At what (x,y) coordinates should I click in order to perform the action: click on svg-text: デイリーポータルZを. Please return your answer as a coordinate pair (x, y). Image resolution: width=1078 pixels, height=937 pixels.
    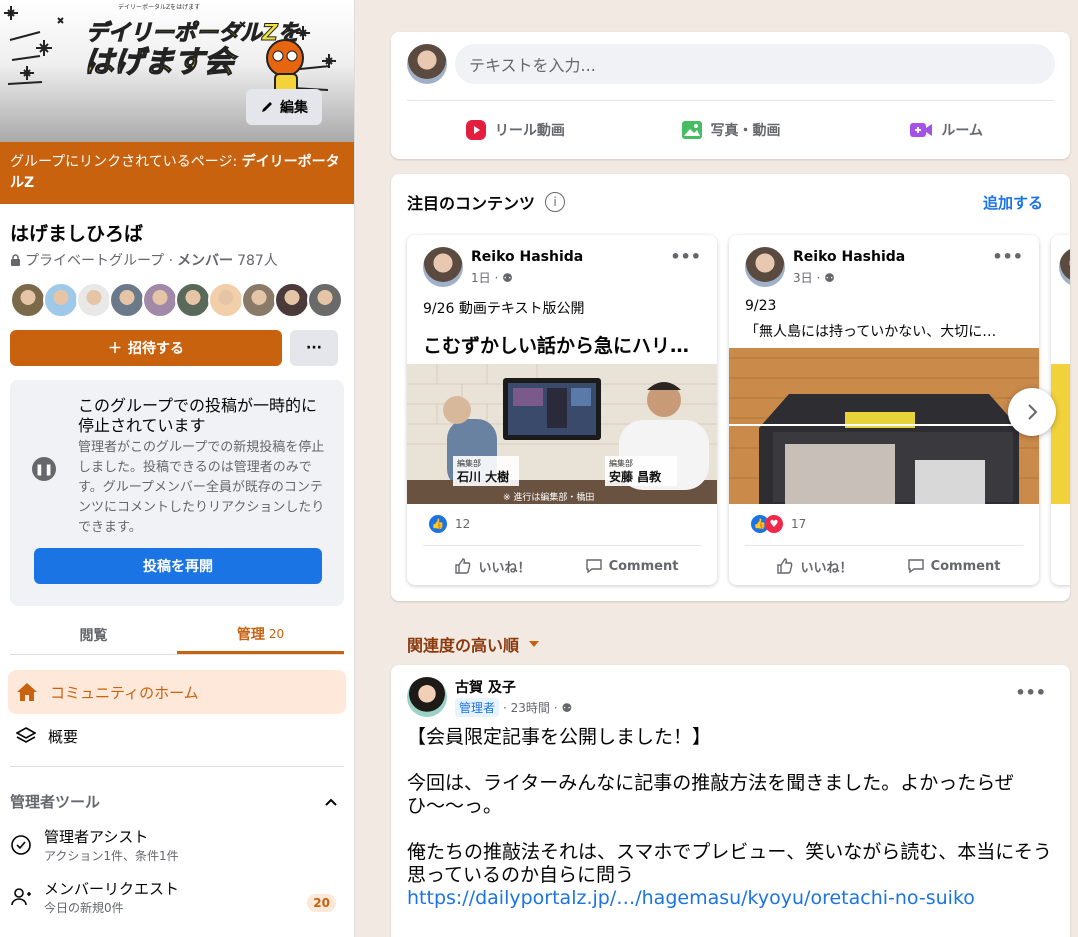
    Looking at the image, I should click on (193, 33).